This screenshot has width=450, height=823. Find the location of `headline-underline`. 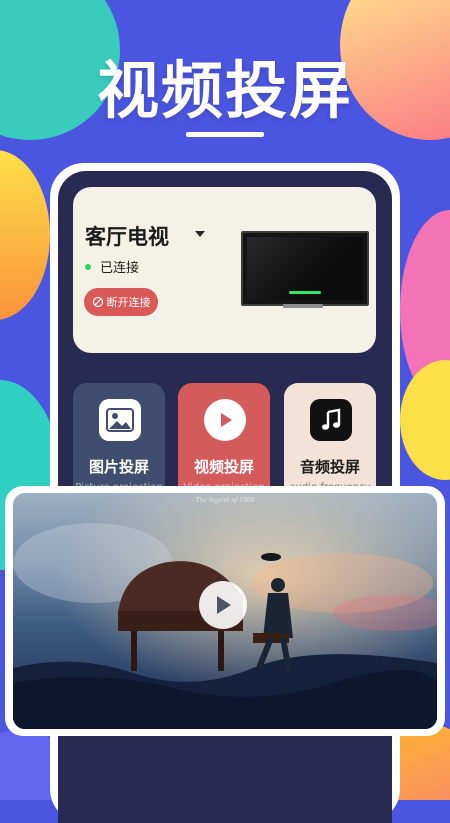

headline-underline is located at coordinates (225, 134).